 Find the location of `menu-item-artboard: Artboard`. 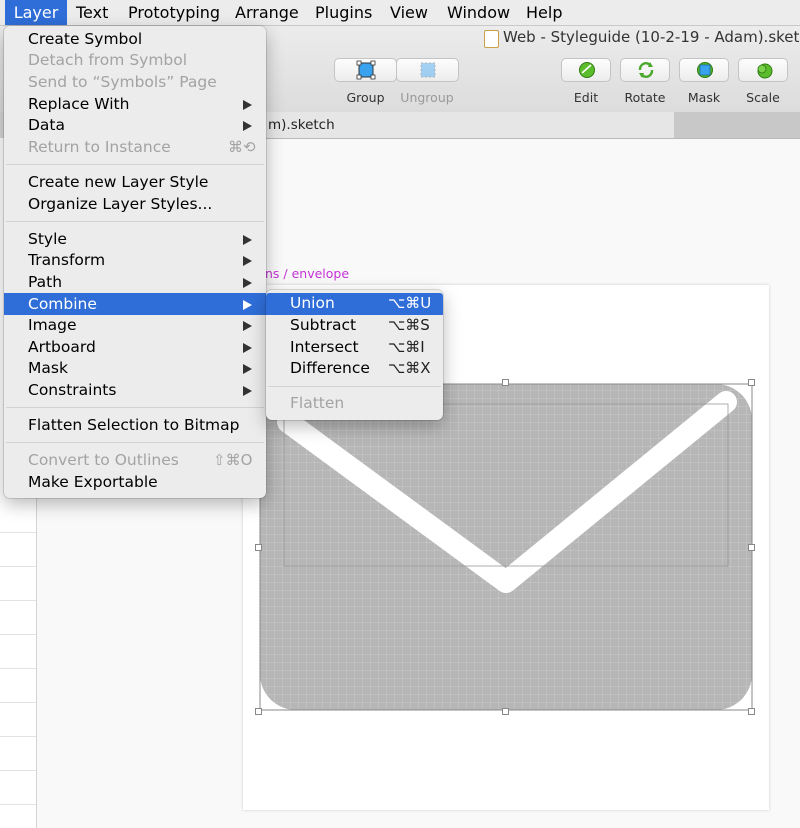

menu-item-artboard: Artboard is located at coordinates (62, 347).